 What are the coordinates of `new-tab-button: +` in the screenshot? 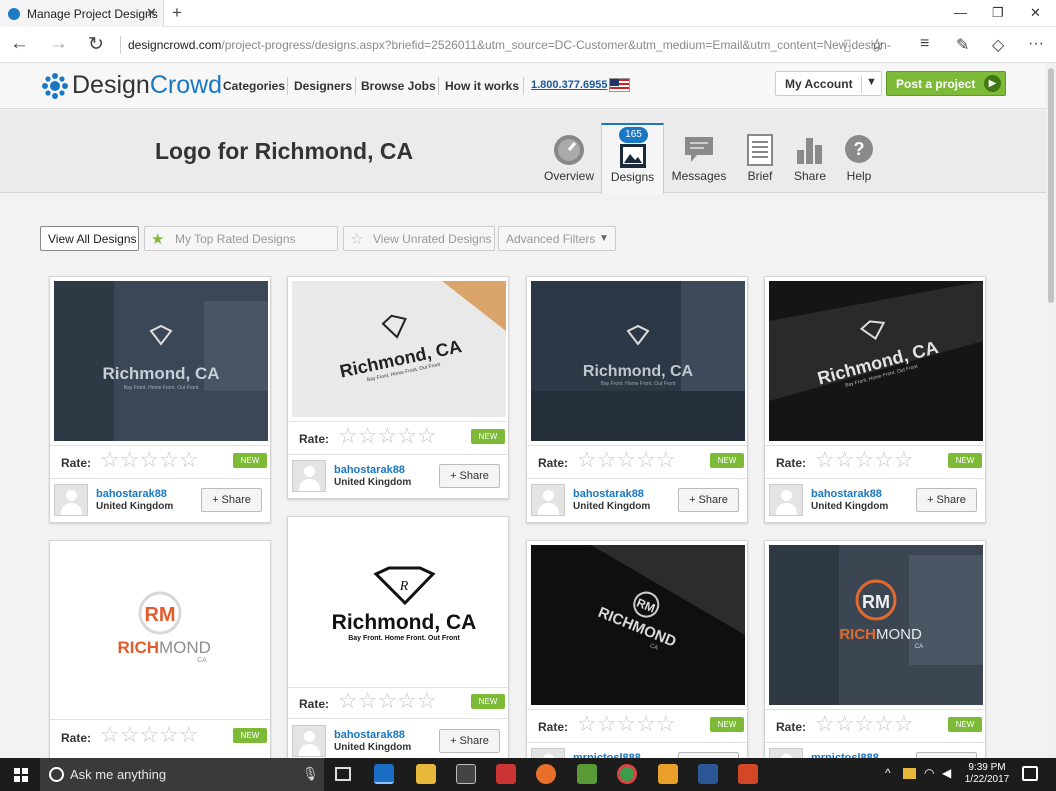 It's located at (177, 13).